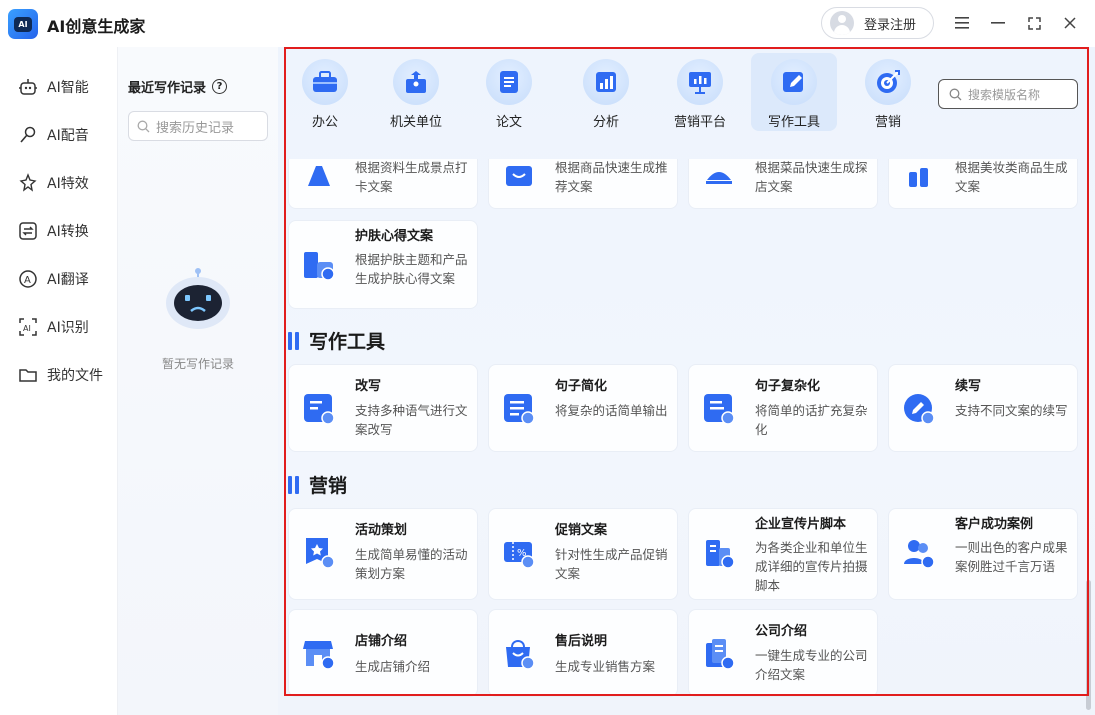  Describe the element at coordinates (368, 386) in the screenshot. I see `card-title: 改写` at that location.